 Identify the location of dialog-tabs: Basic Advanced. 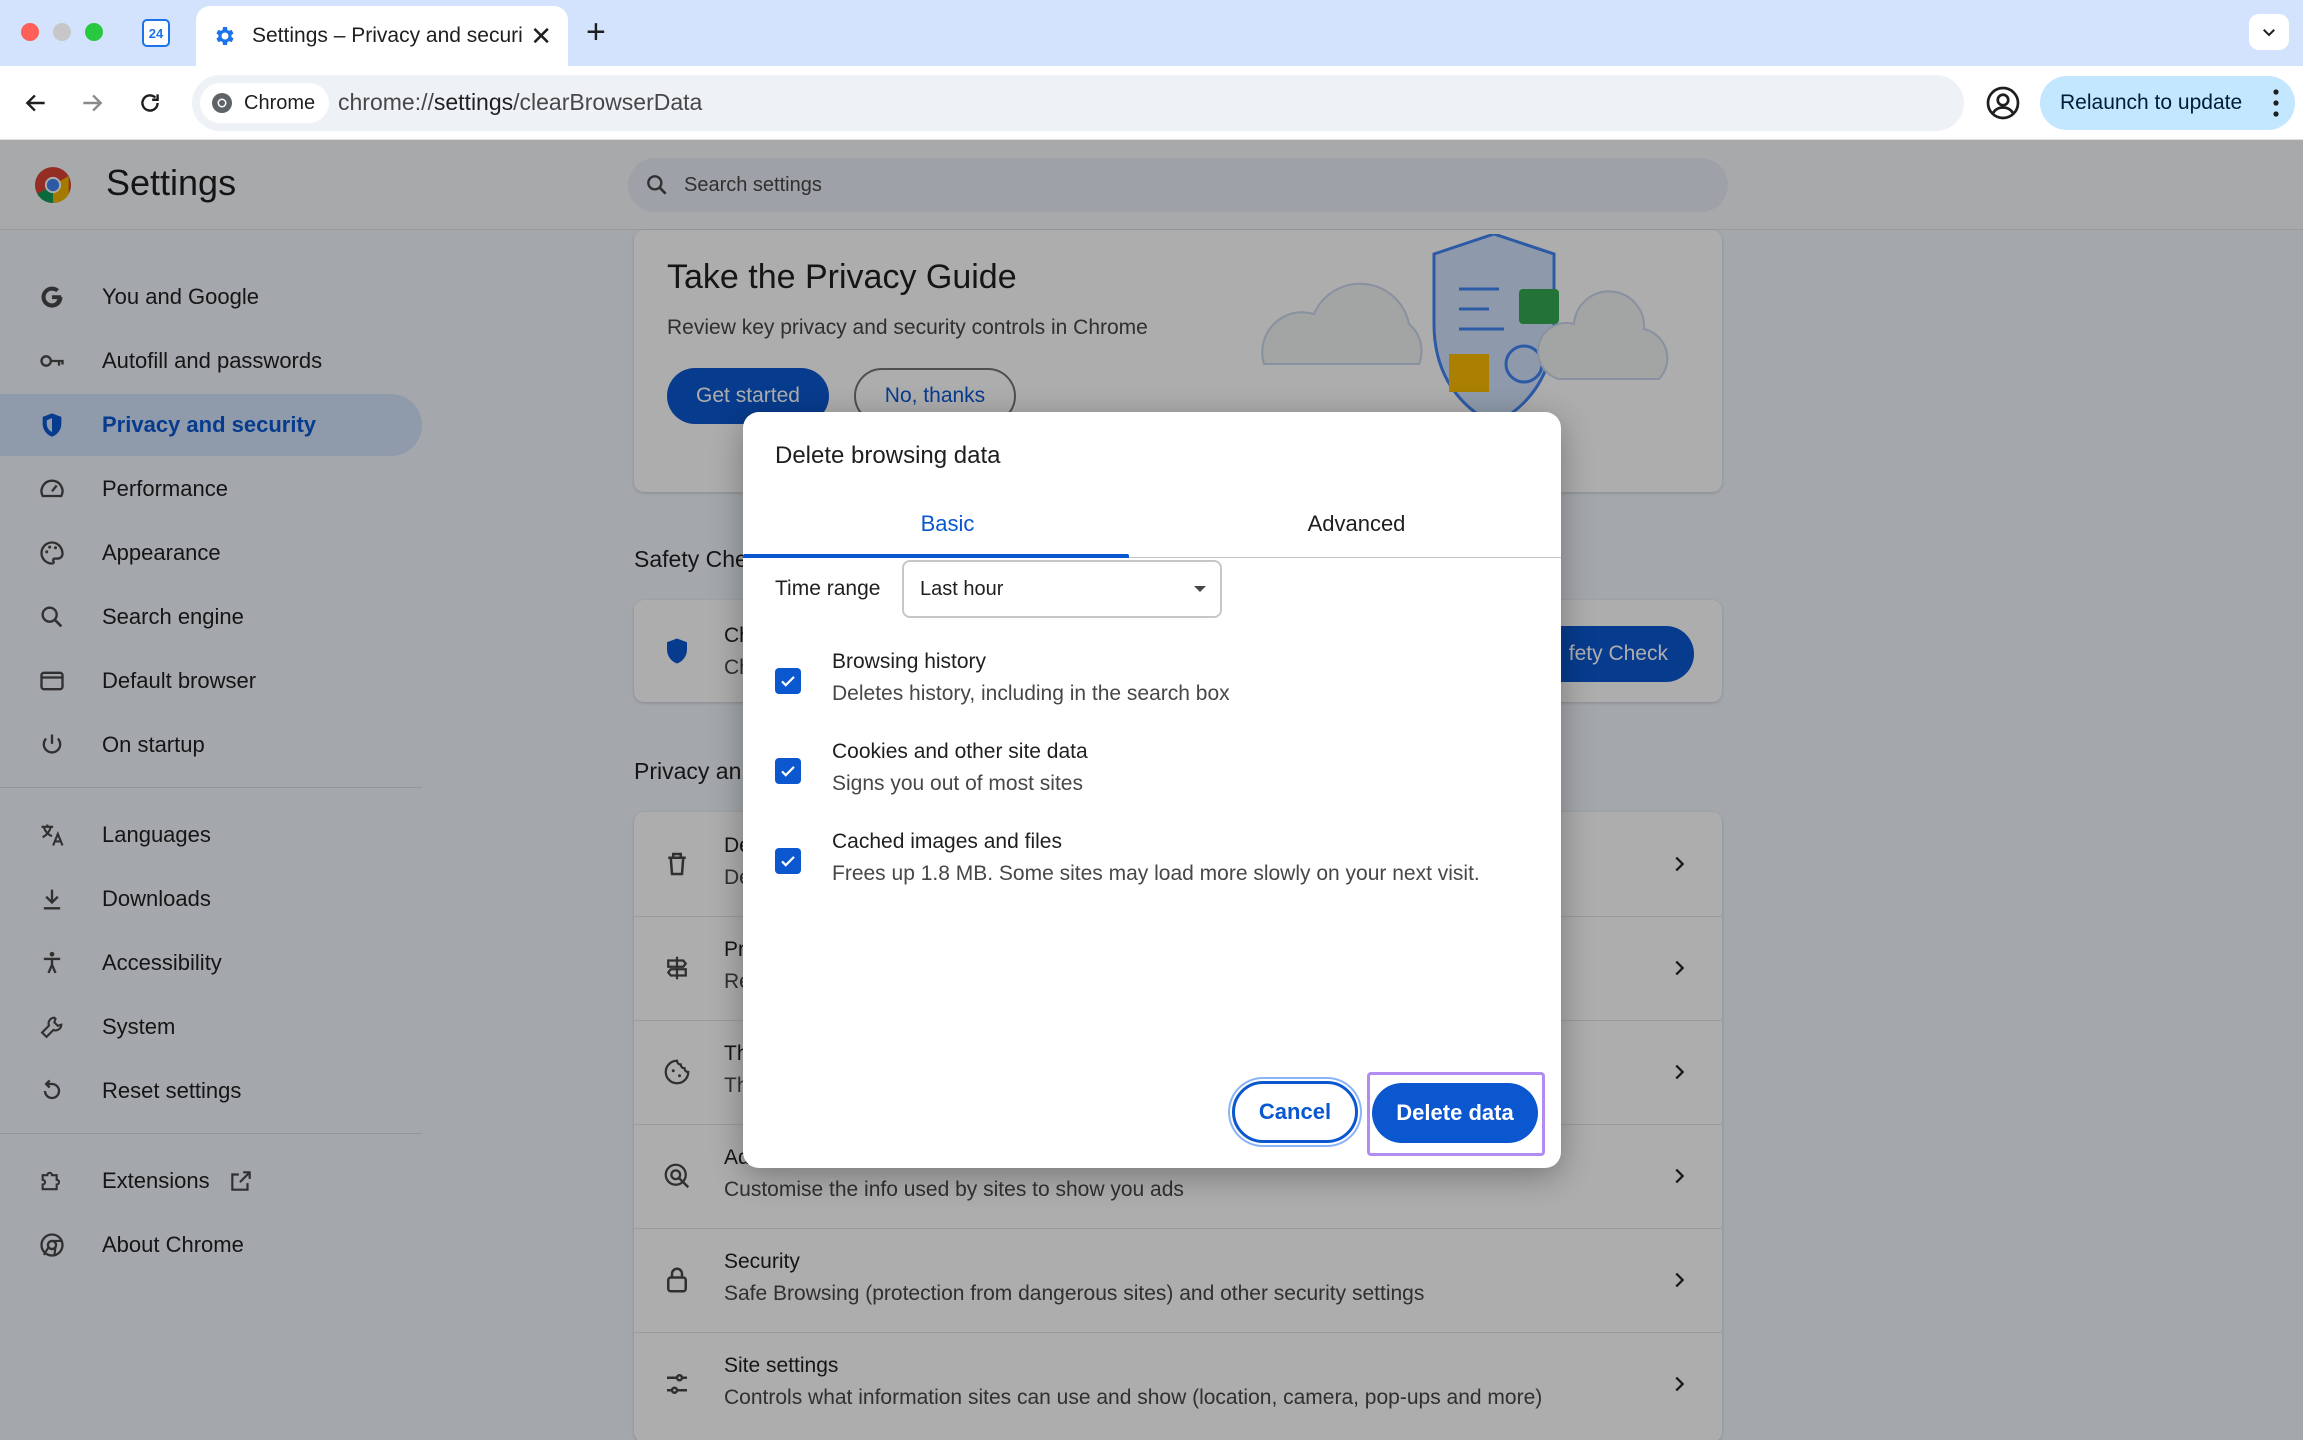
(1152, 524).